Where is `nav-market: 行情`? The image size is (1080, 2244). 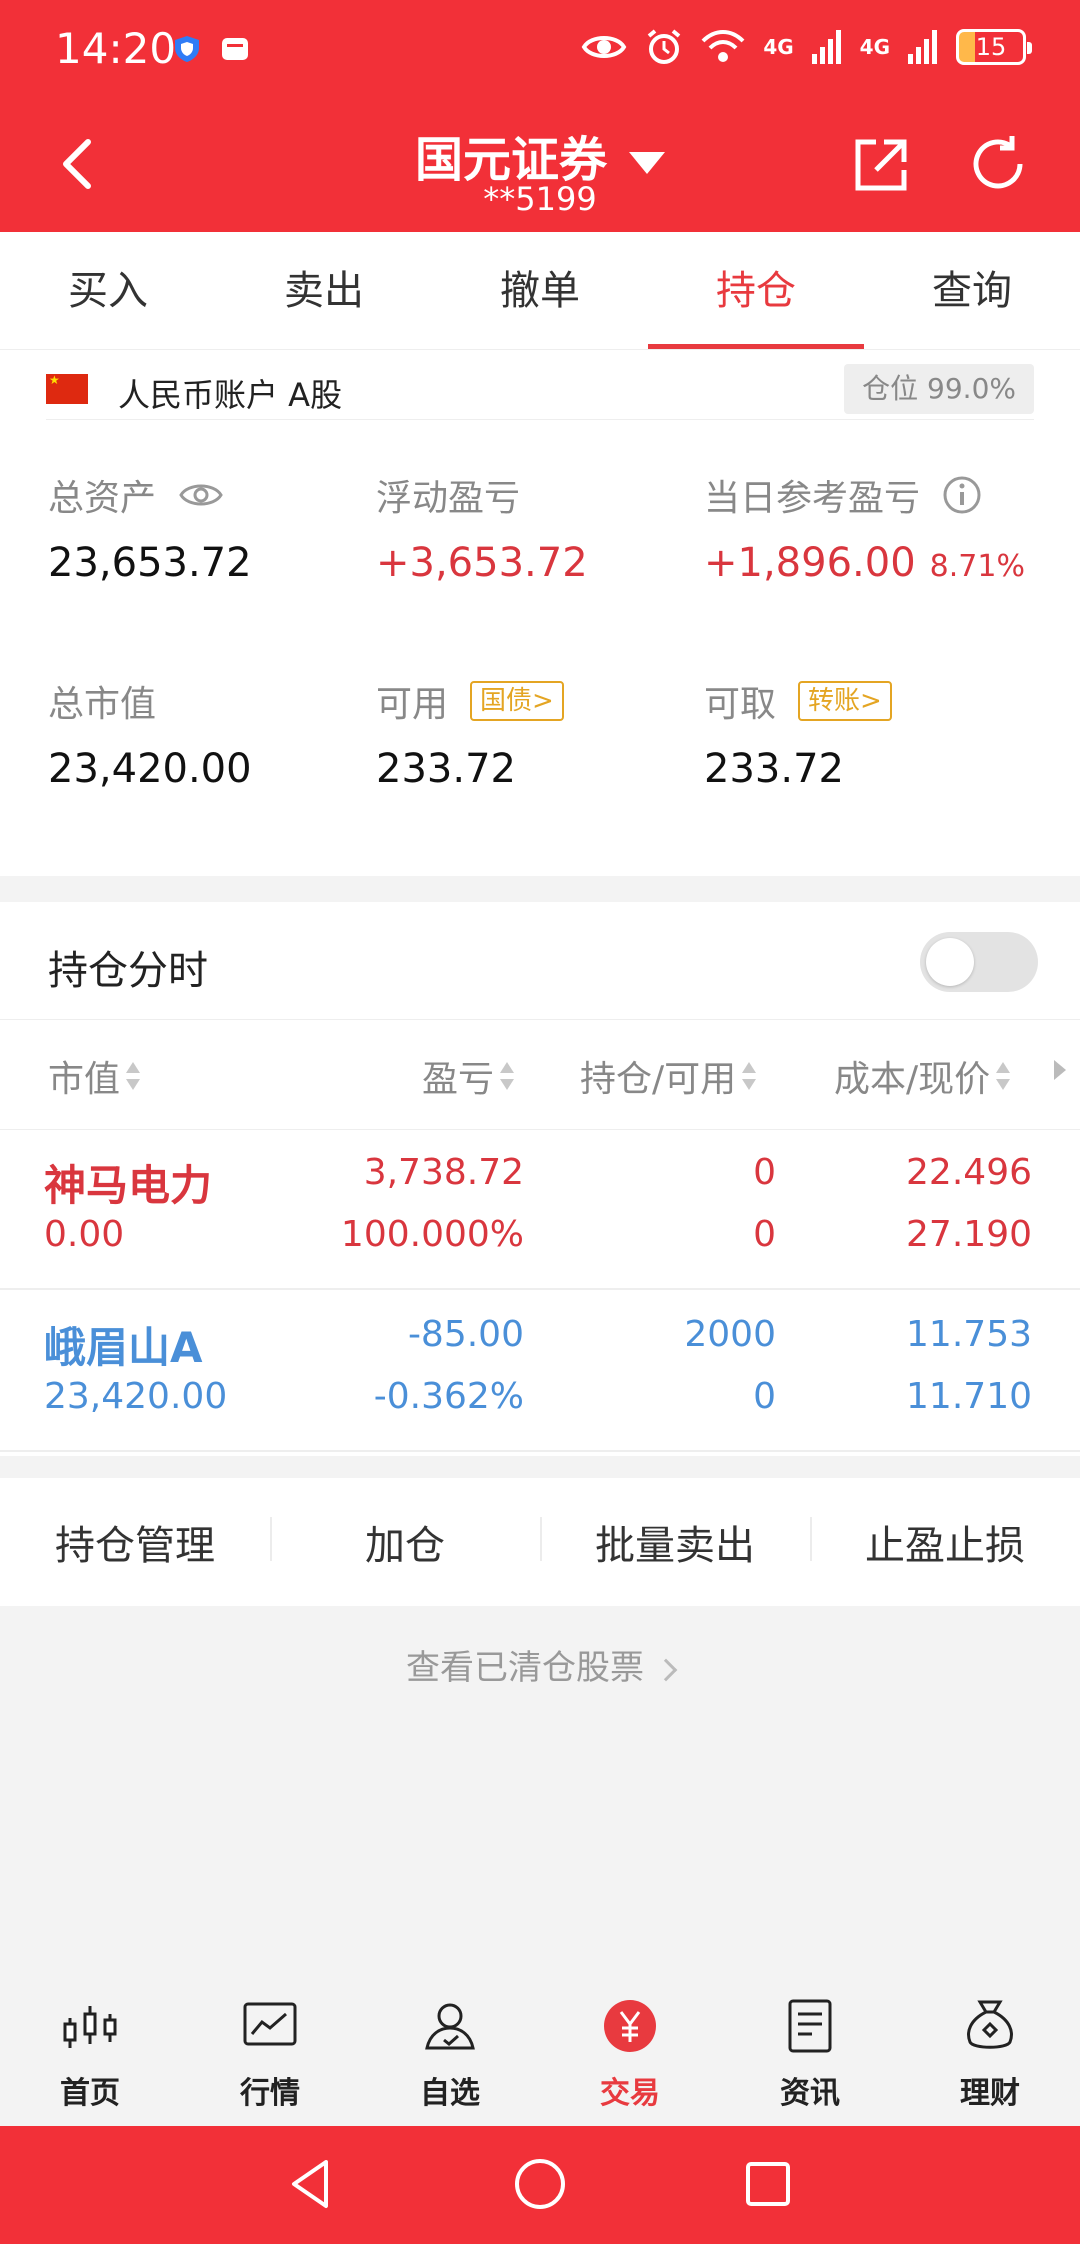
nav-market: 行情 is located at coordinates (270, 2053).